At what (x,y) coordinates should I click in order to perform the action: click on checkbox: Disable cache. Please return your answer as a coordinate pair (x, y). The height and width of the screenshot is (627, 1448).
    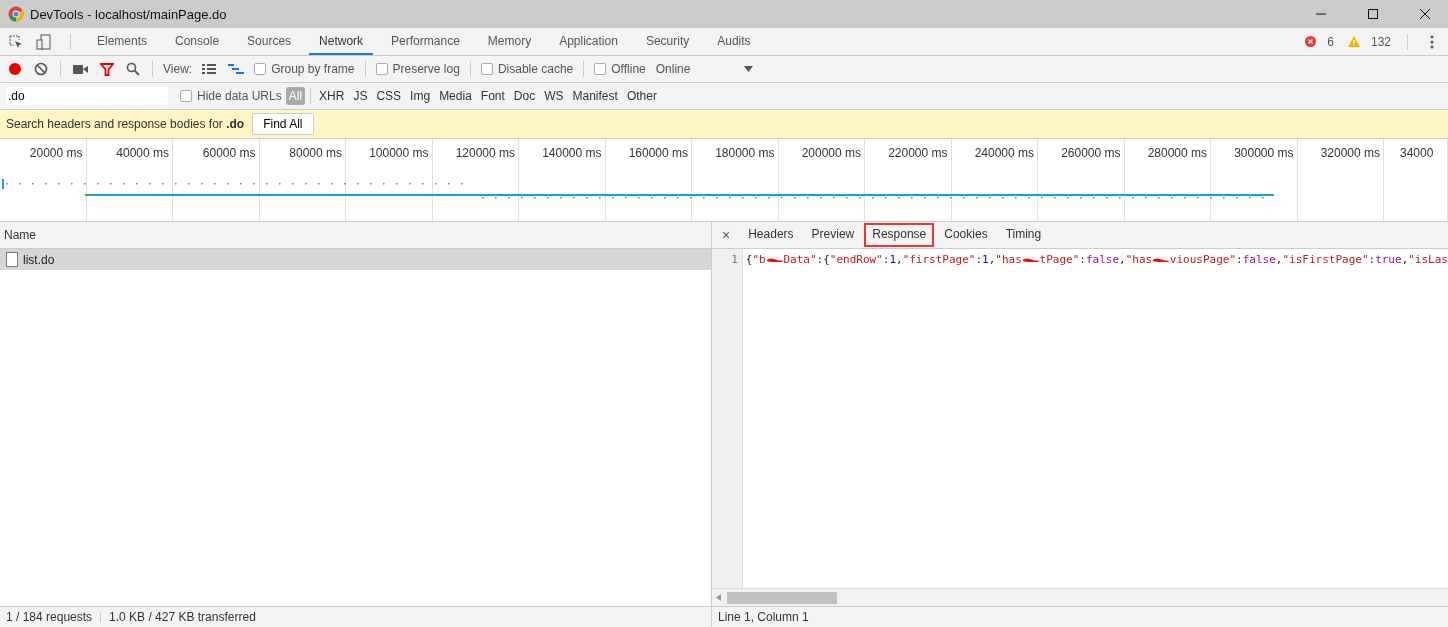
    Looking at the image, I should click on (527, 69).